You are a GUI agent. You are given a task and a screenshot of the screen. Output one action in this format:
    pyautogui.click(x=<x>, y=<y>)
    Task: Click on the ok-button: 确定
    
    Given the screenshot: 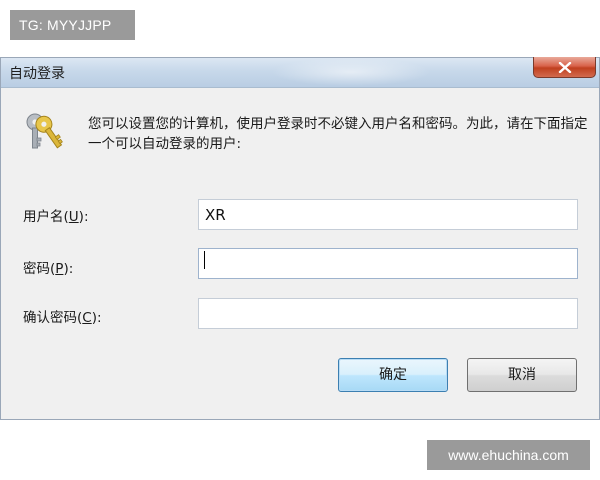 What is the action you would take?
    pyautogui.click(x=393, y=375)
    